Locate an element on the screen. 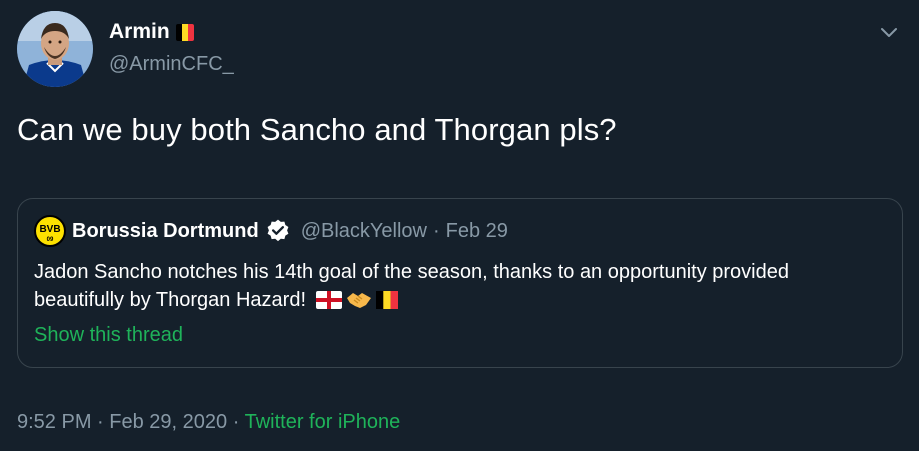 This screenshot has height=451, width=919. author-name-row: Armin is located at coordinates (151, 32).